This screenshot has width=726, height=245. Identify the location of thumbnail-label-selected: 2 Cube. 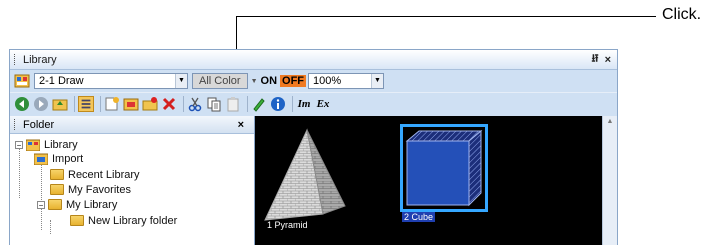
(419, 217).